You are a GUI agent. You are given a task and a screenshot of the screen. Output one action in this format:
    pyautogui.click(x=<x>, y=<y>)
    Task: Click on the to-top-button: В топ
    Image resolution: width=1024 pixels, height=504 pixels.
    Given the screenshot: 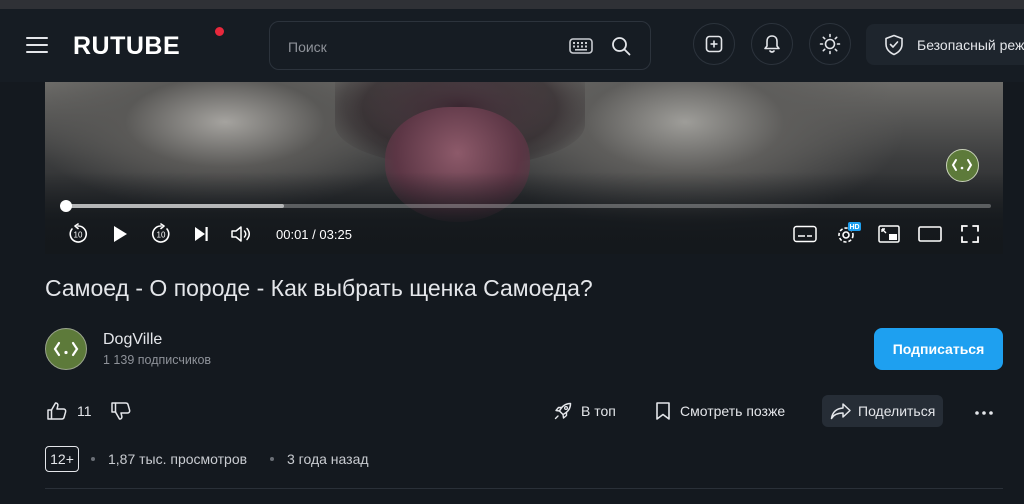 What is the action you would take?
    pyautogui.click(x=584, y=411)
    